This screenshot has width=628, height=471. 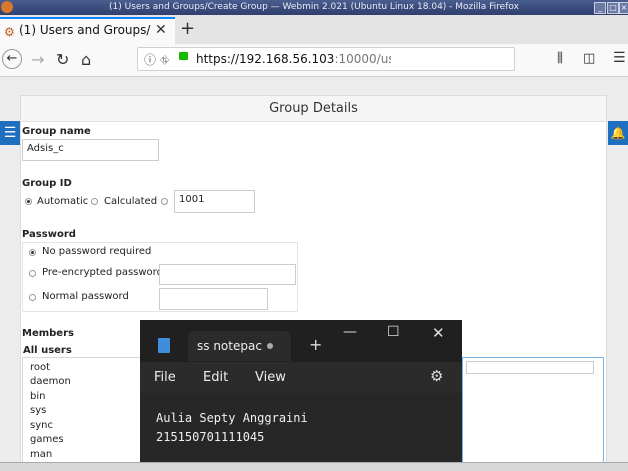 I want to click on members-search-input, so click(x=530, y=367).